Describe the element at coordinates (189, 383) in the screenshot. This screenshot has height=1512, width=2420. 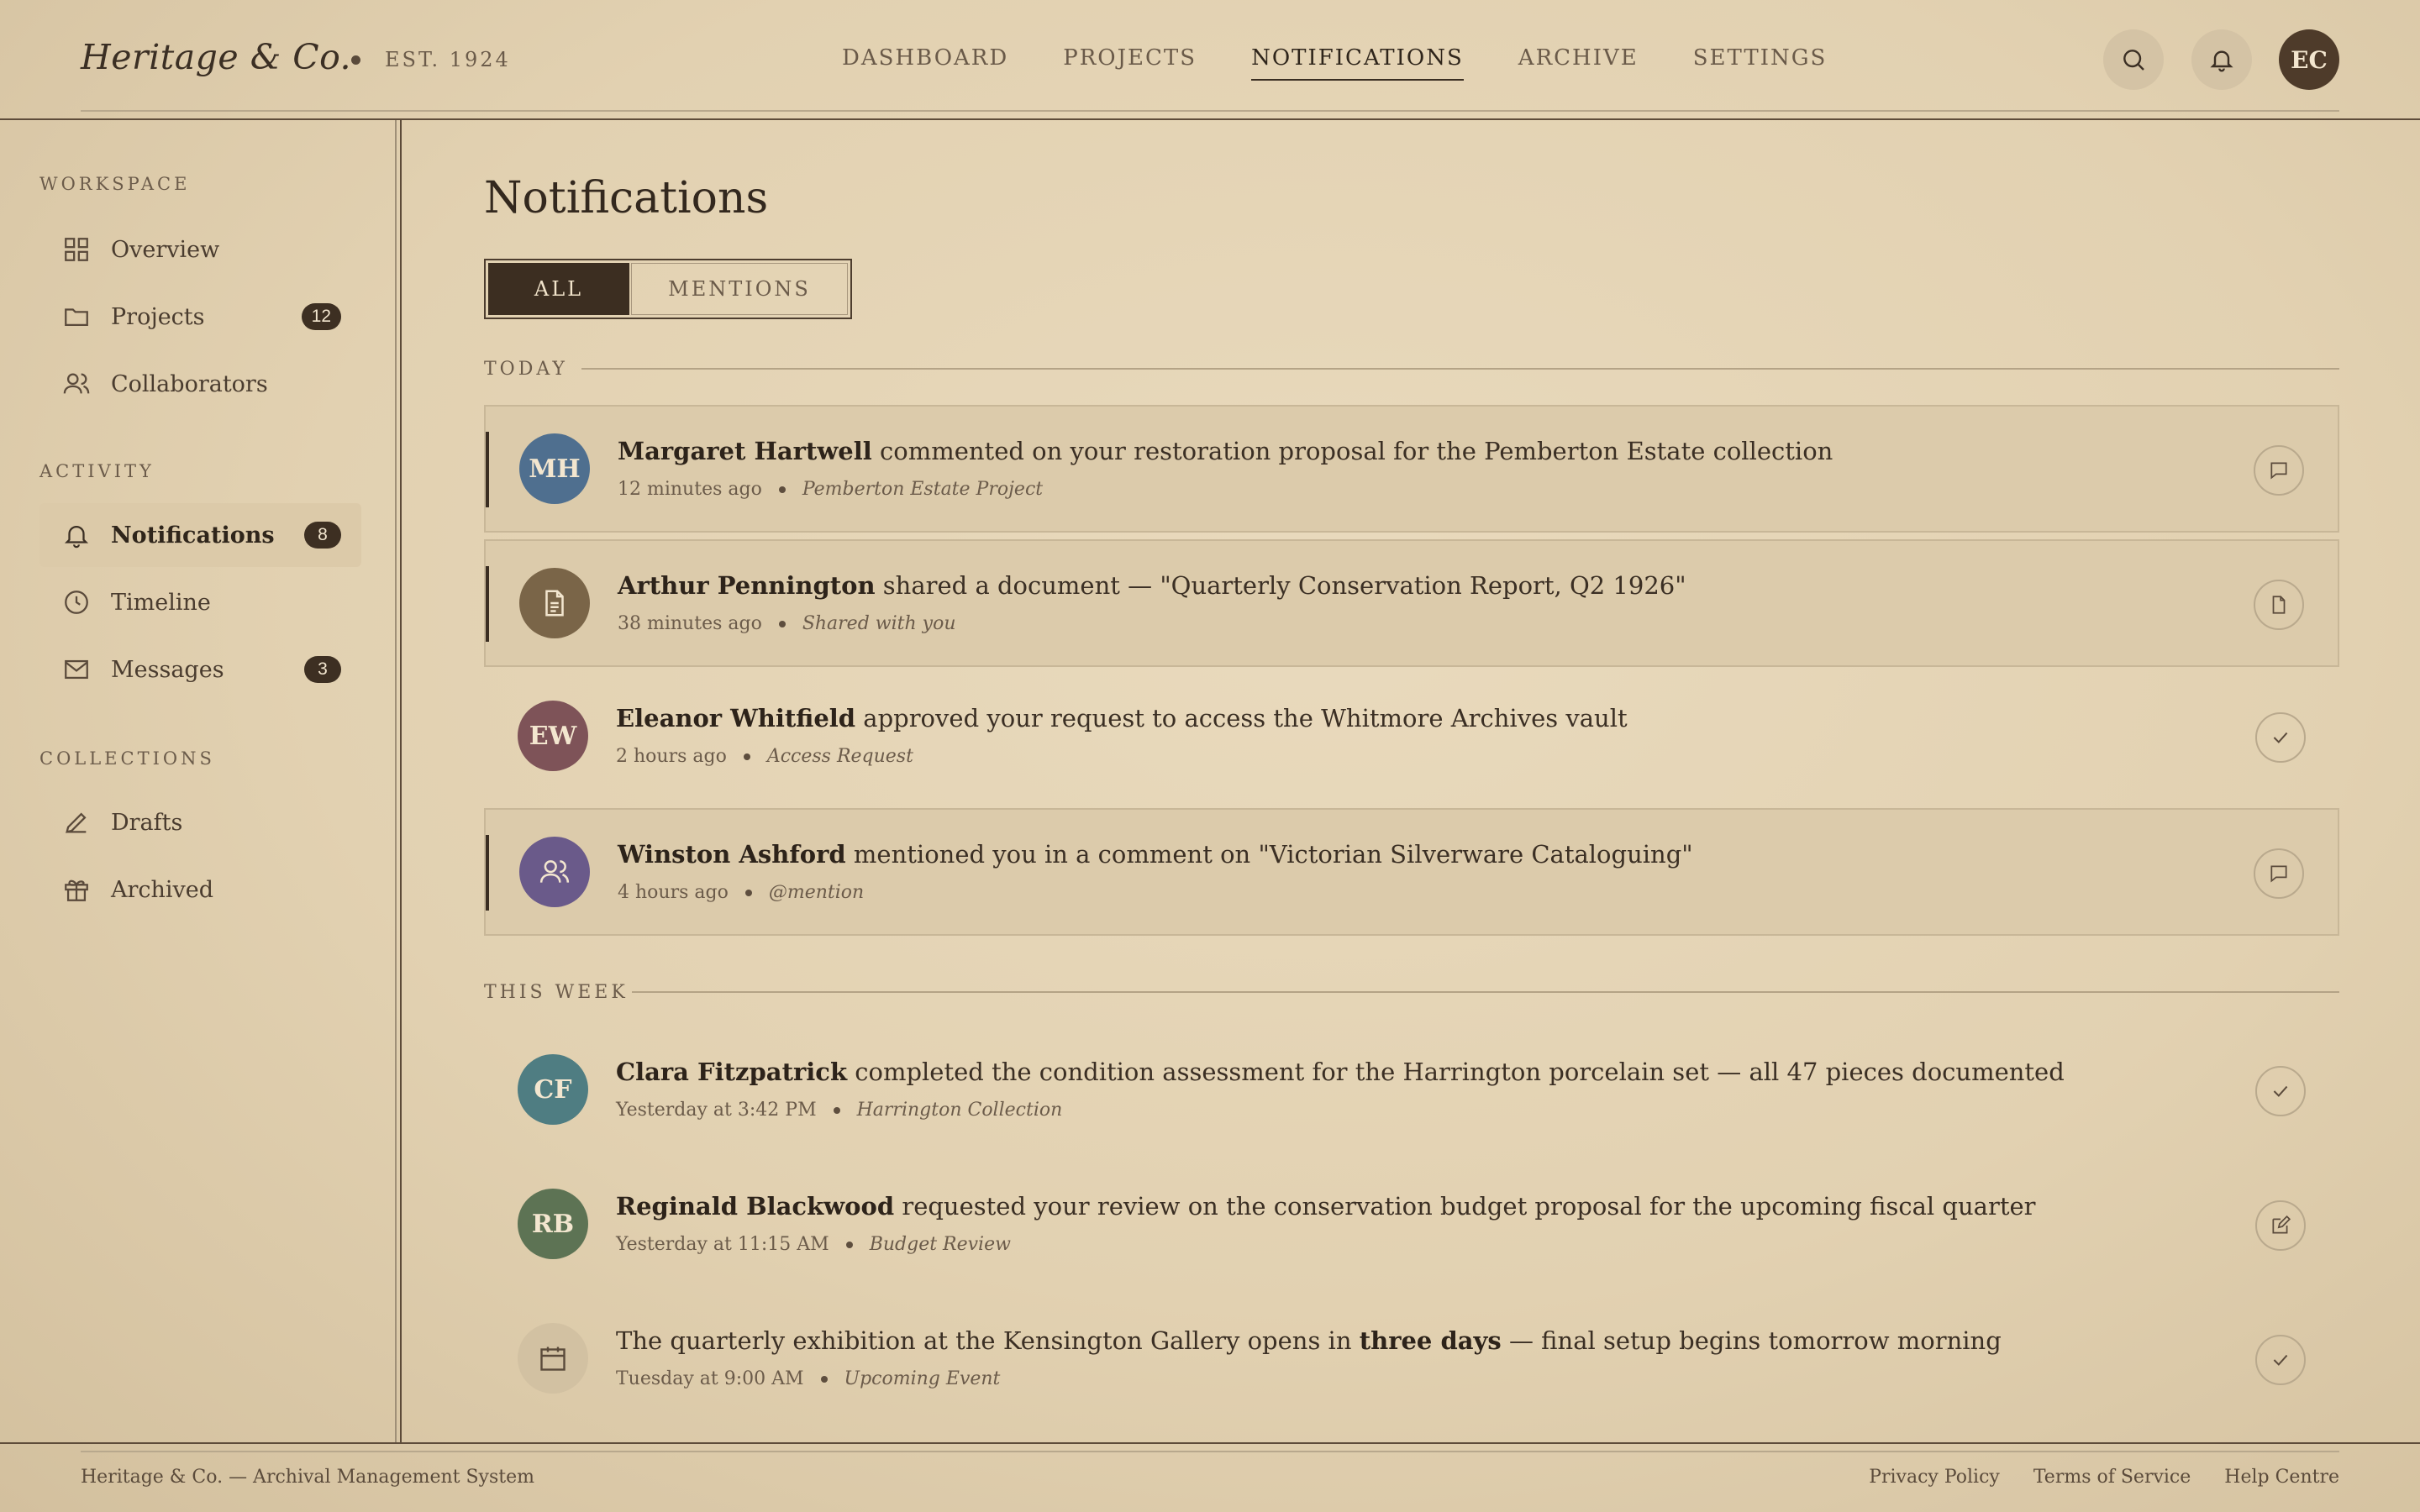
I see `sidebar-item-label: Collaborators` at that location.